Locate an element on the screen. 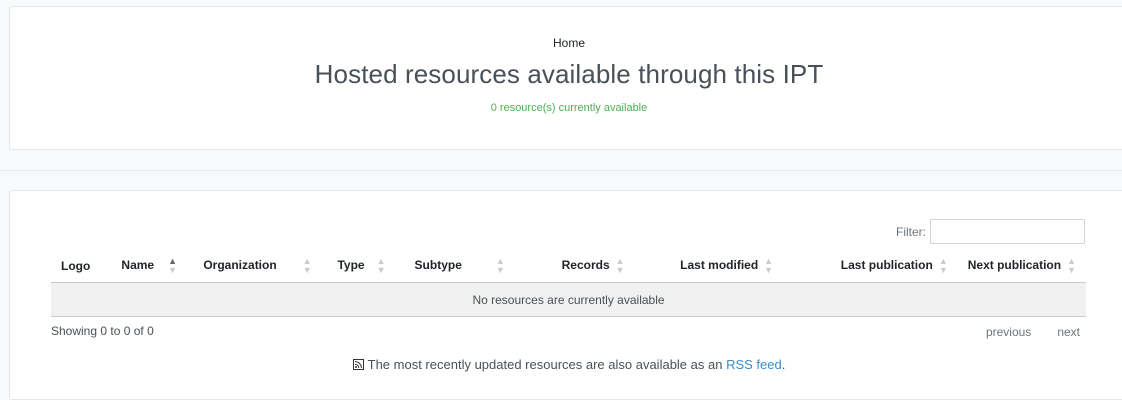 The image size is (1122, 400). pagination-info: Showing 0 to 0 of 0 is located at coordinates (102, 331).